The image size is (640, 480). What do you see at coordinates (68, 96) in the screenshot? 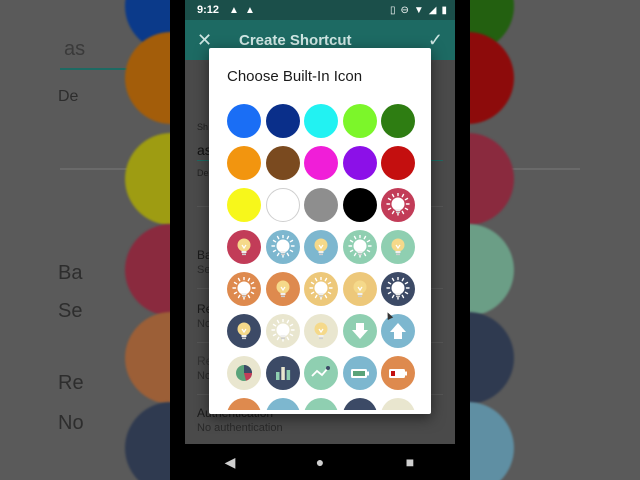
I see `blurred-desc-text: De` at bounding box center [68, 96].